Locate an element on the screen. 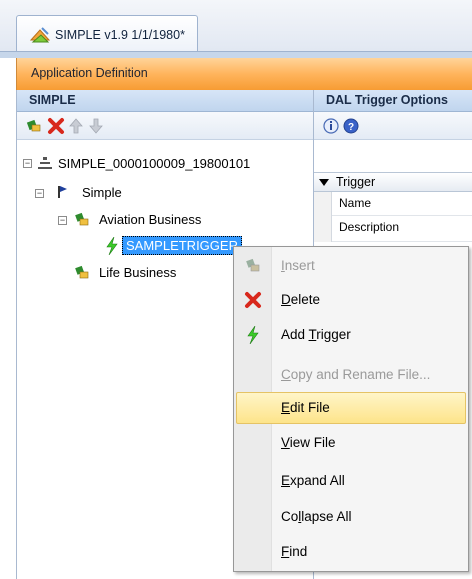 Image resolution: width=472 pixels, height=579 pixels. tab-underline is located at coordinates (236, 54).